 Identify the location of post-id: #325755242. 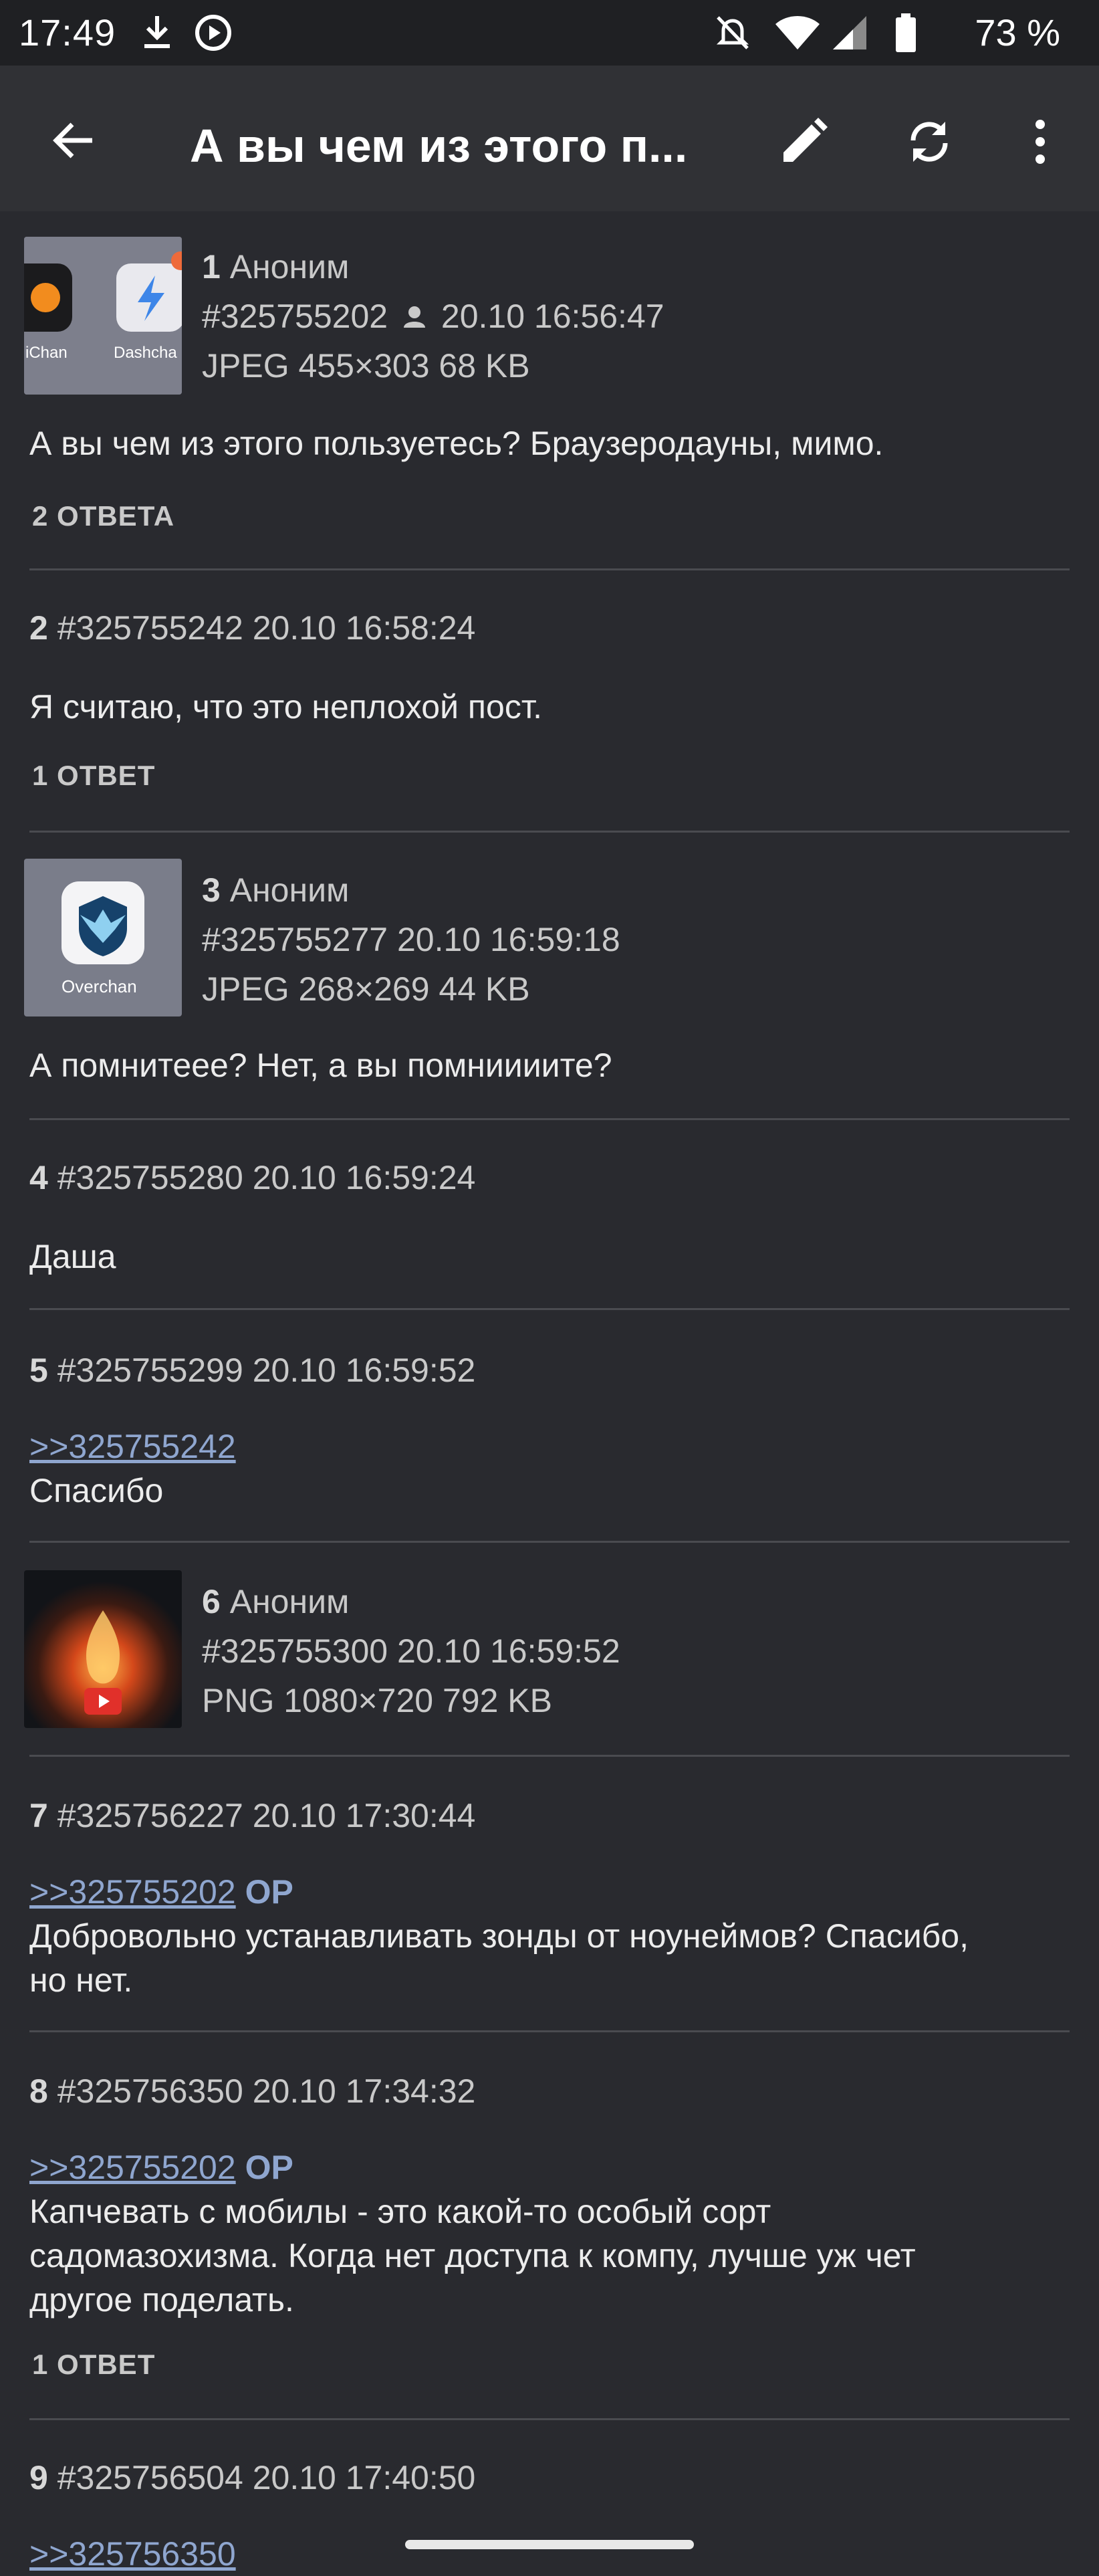
(150, 628).